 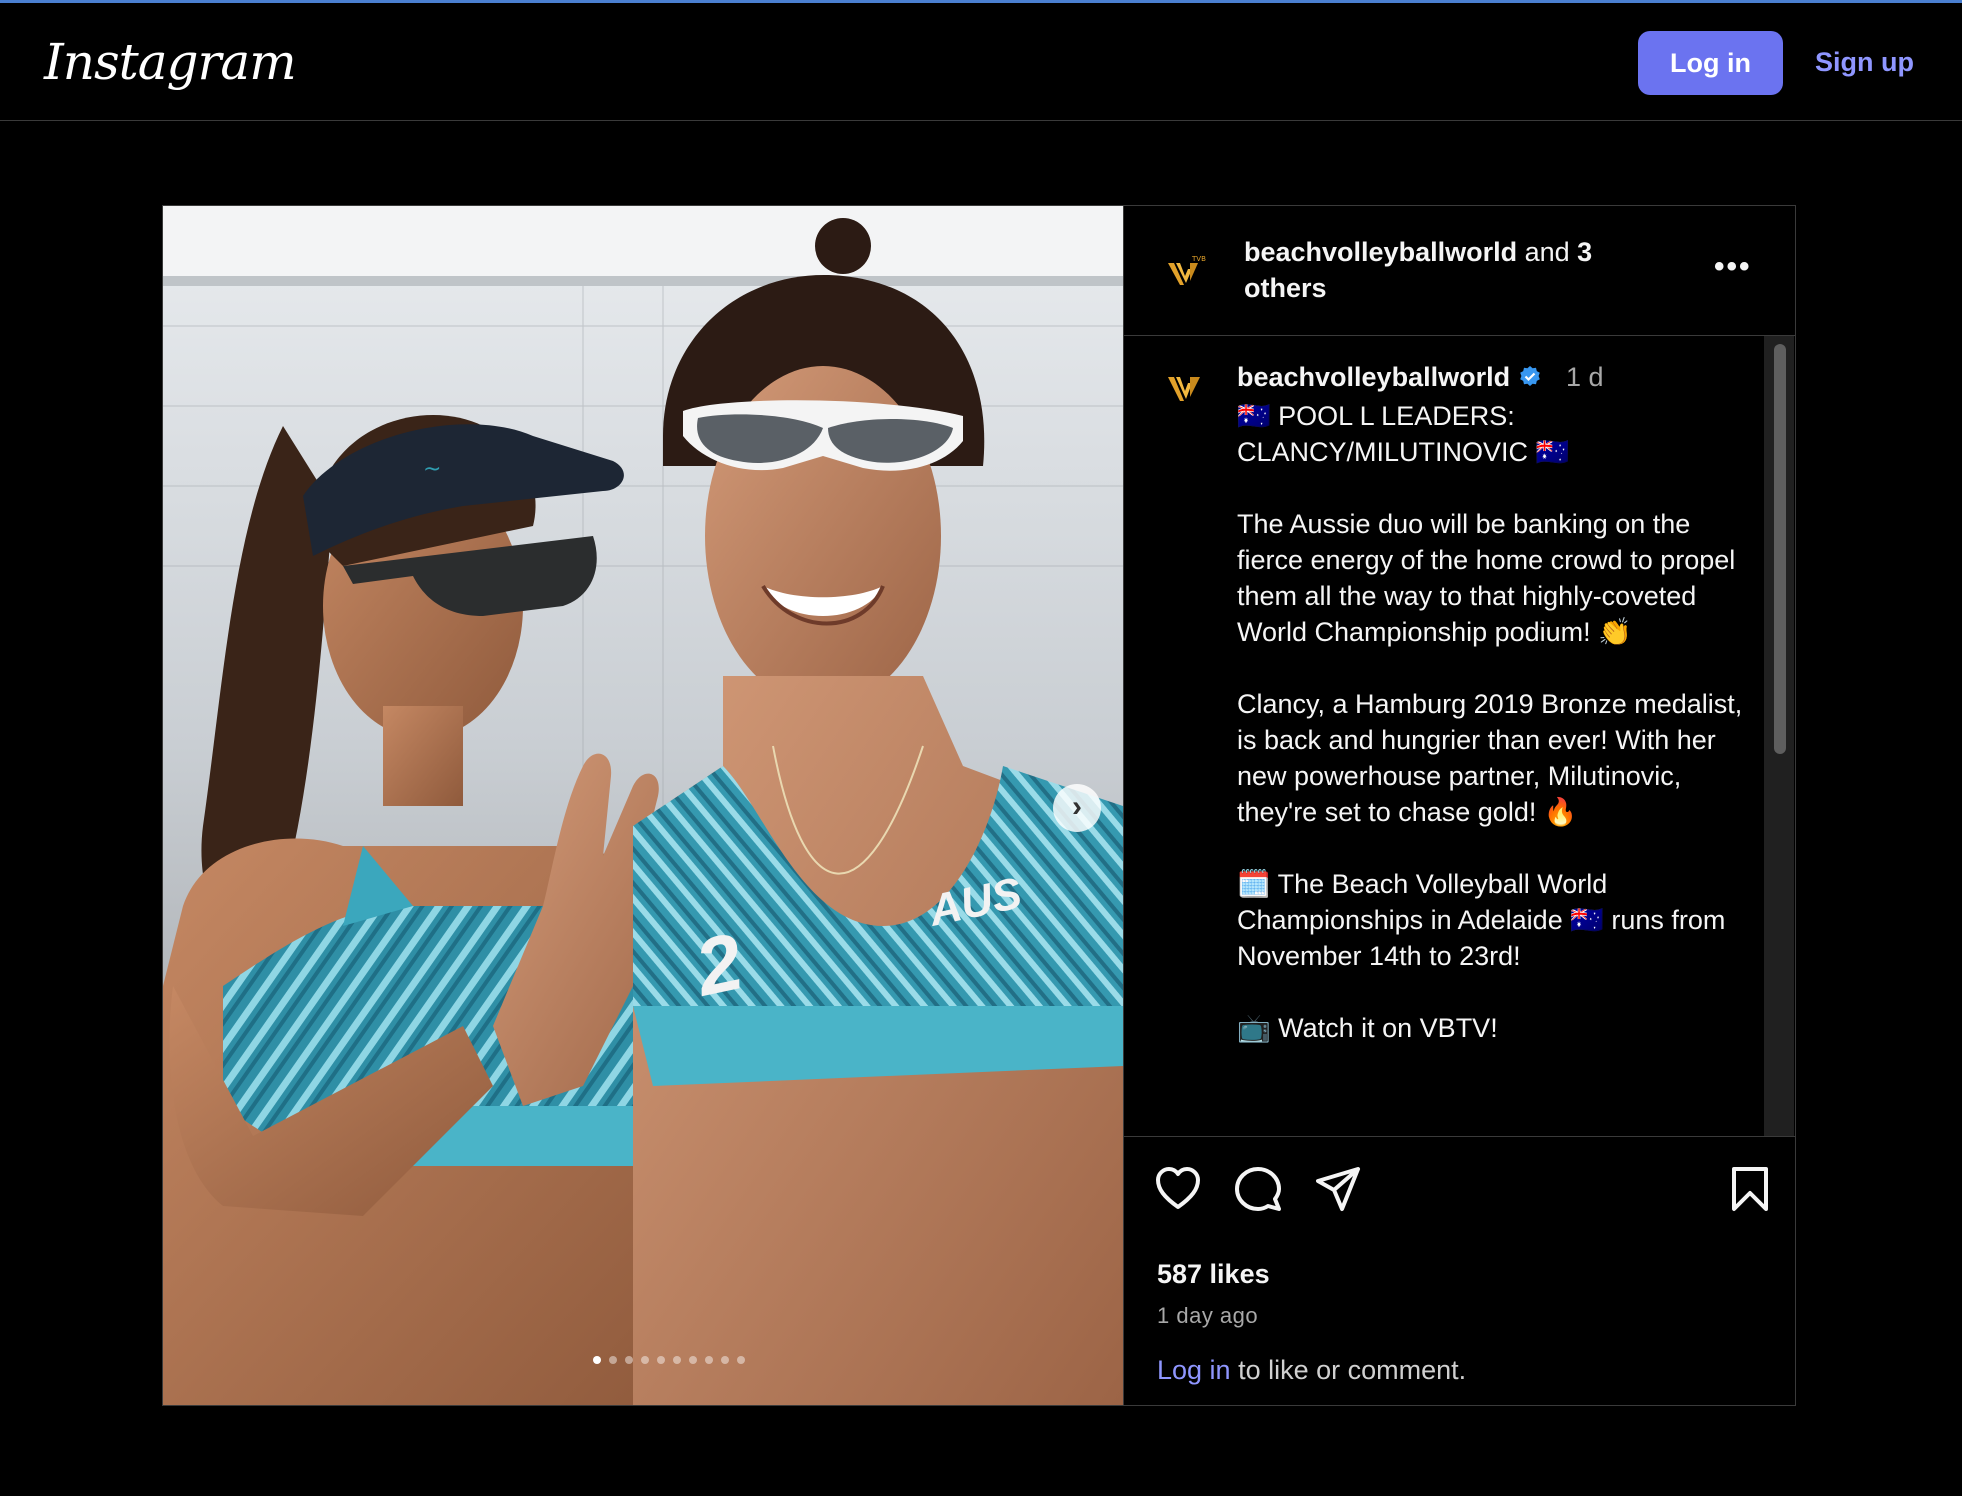 What do you see at coordinates (1454, 270) in the screenshot?
I see `post-header-title: beachvolleyballworld and 3 others` at bounding box center [1454, 270].